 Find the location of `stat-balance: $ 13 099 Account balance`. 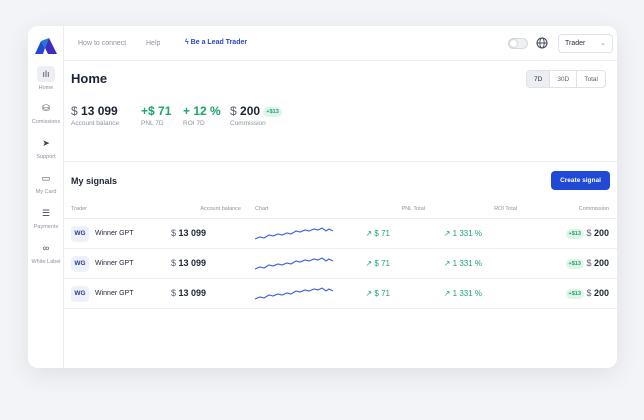

stat-balance: $ 13 099 Account balance is located at coordinates (95, 115).